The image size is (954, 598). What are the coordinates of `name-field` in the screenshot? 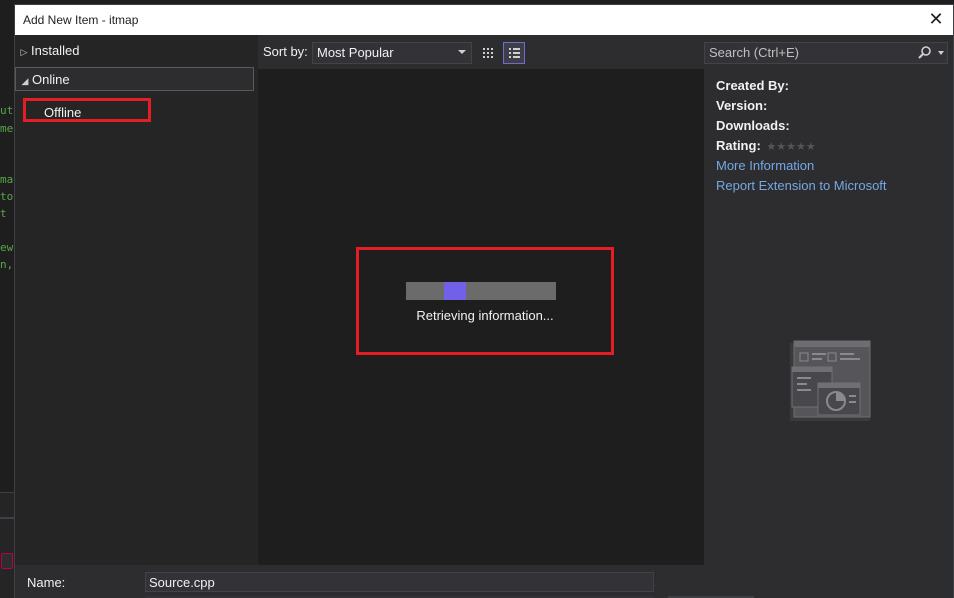 It's located at (399, 582).